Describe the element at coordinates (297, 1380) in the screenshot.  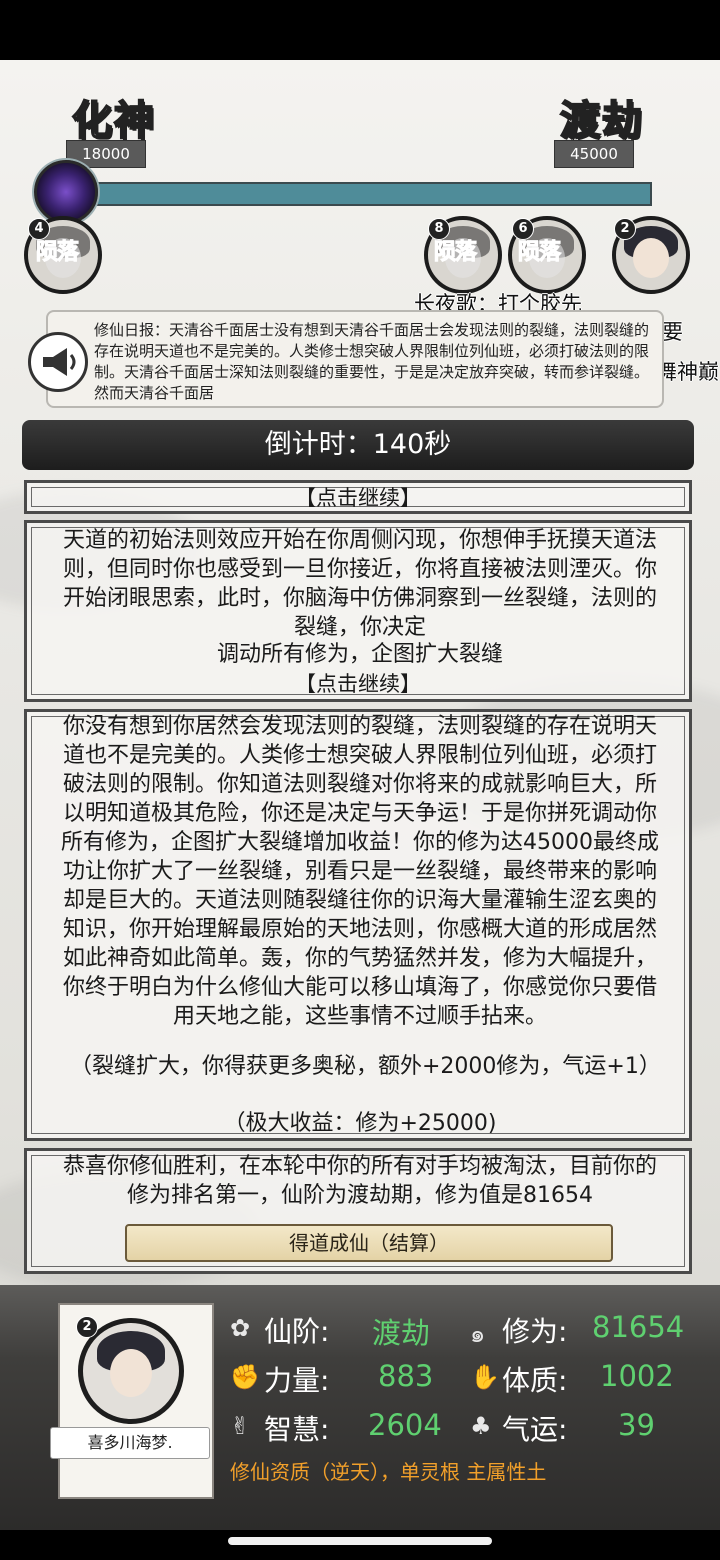
I see `strength-label: 力量:` at that location.